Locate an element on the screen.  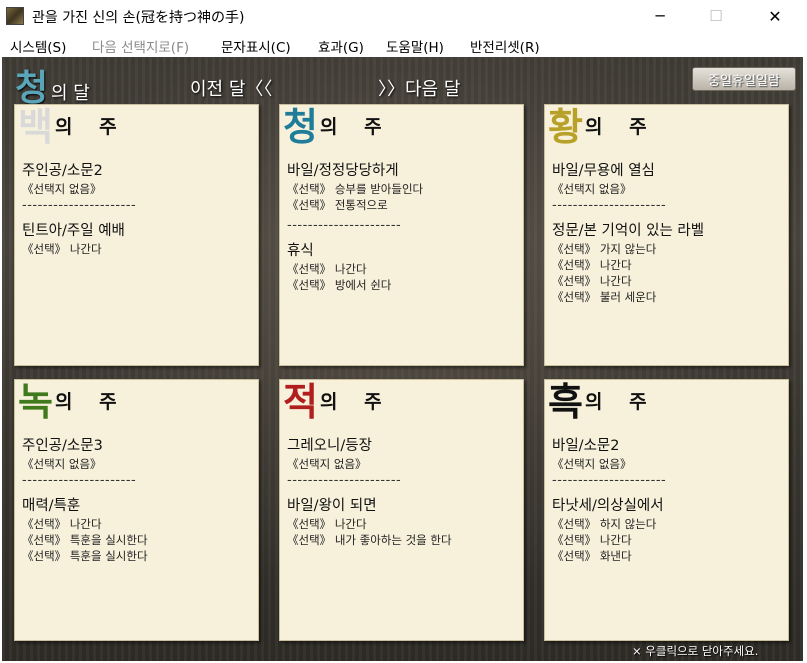
event-title: 휴식 is located at coordinates (300, 251).